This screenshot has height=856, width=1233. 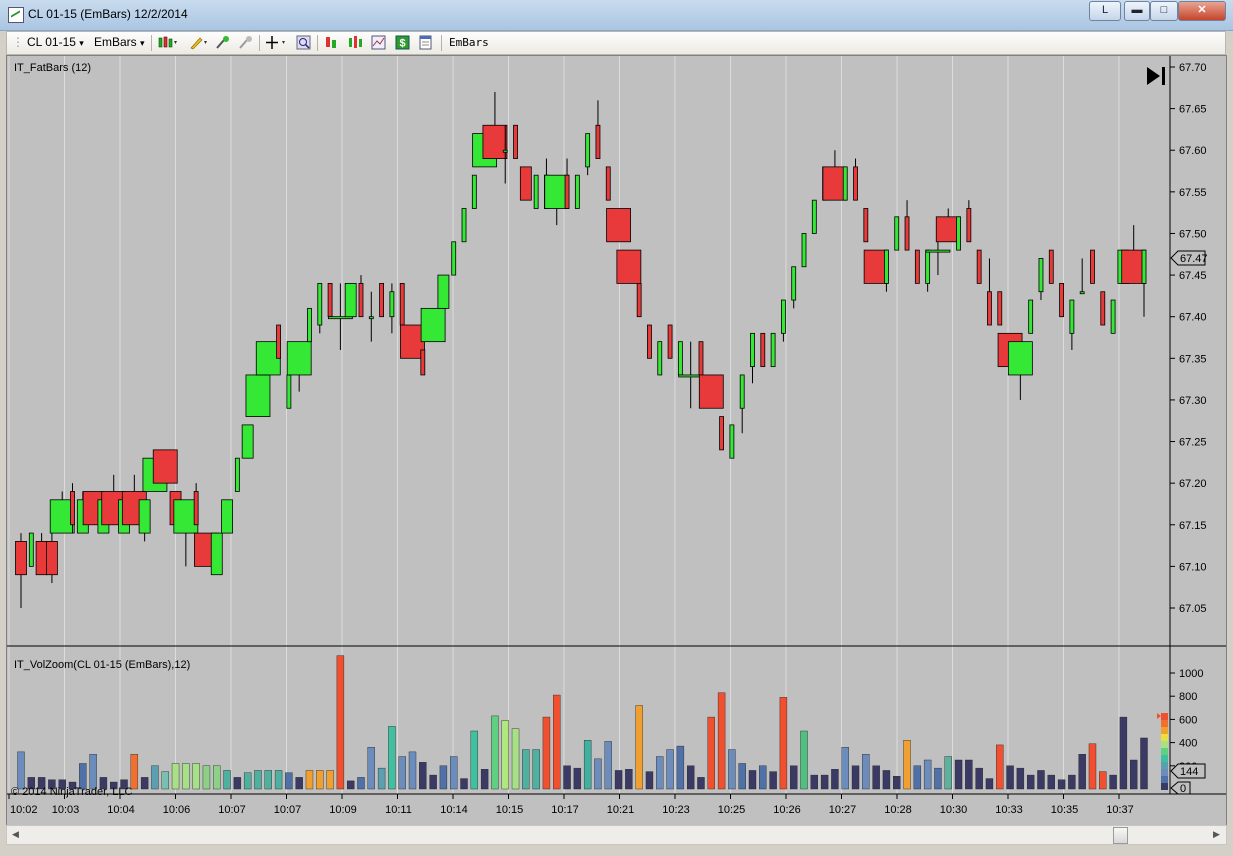 What do you see at coordinates (1120, 835) in the screenshot?
I see `scrollbar-thumb` at bounding box center [1120, 835].